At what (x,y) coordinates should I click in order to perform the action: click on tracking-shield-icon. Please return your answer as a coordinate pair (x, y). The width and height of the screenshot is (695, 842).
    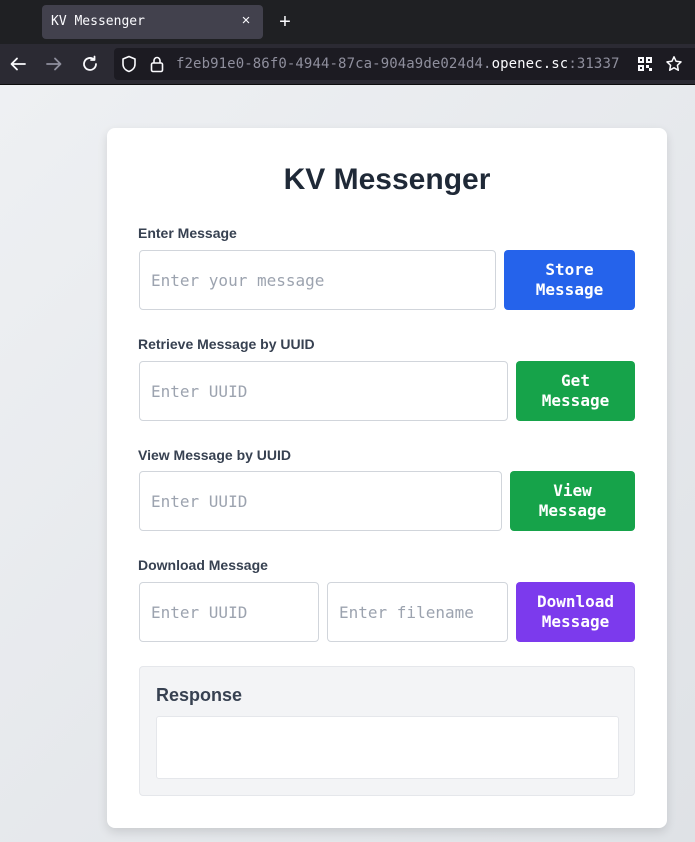
    Looking at the image, I should click on (129, 64).